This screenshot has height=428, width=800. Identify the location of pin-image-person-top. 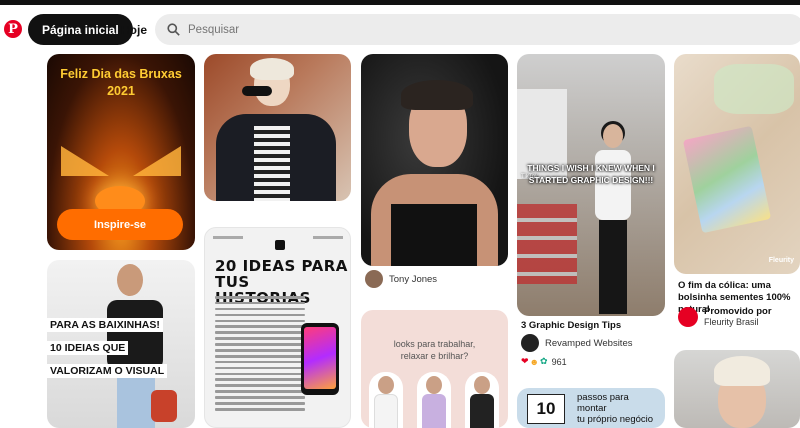
(135, 335).